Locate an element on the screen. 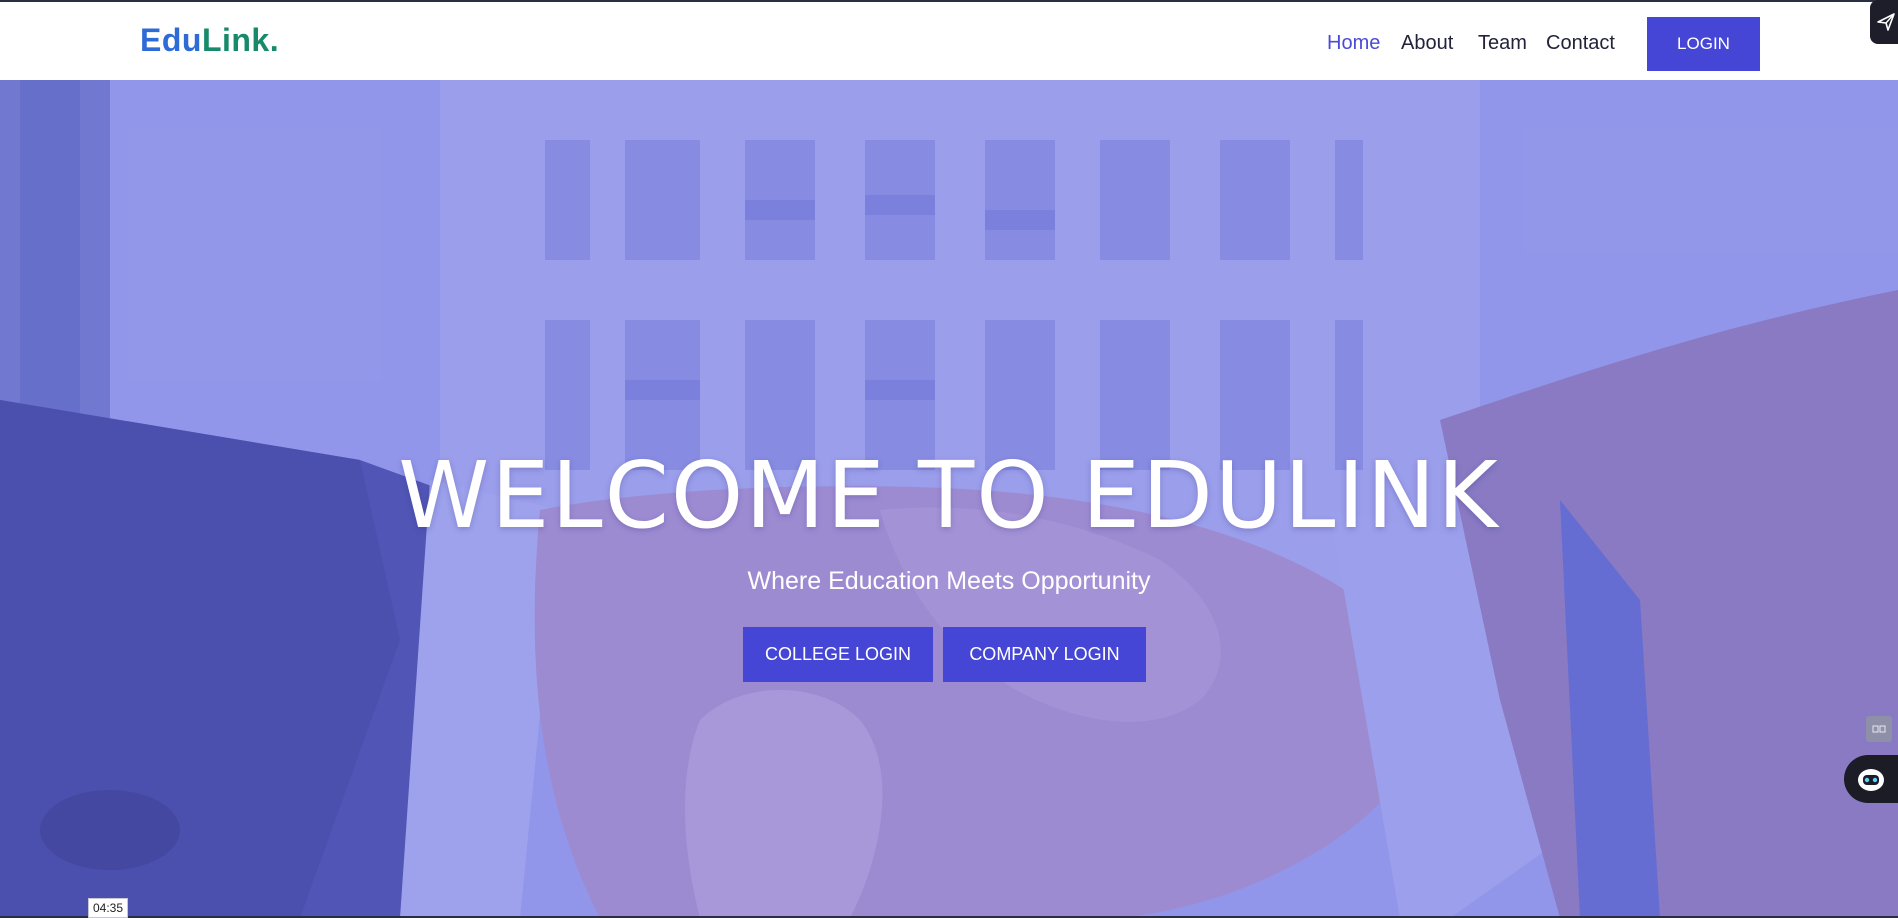  company-login-button: COMPANY LOGIN is located at coordinates (1044, 654).